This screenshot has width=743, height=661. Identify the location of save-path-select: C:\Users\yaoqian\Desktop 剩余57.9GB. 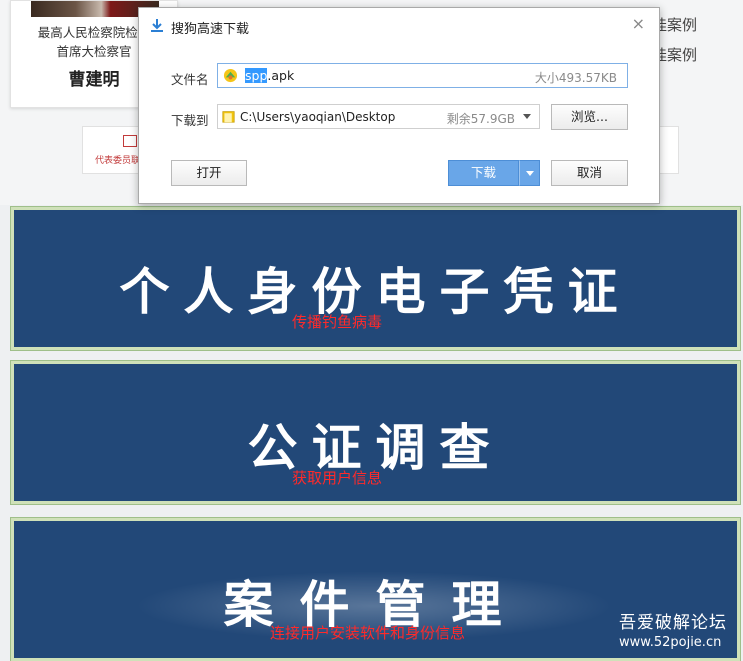
(378, 116).